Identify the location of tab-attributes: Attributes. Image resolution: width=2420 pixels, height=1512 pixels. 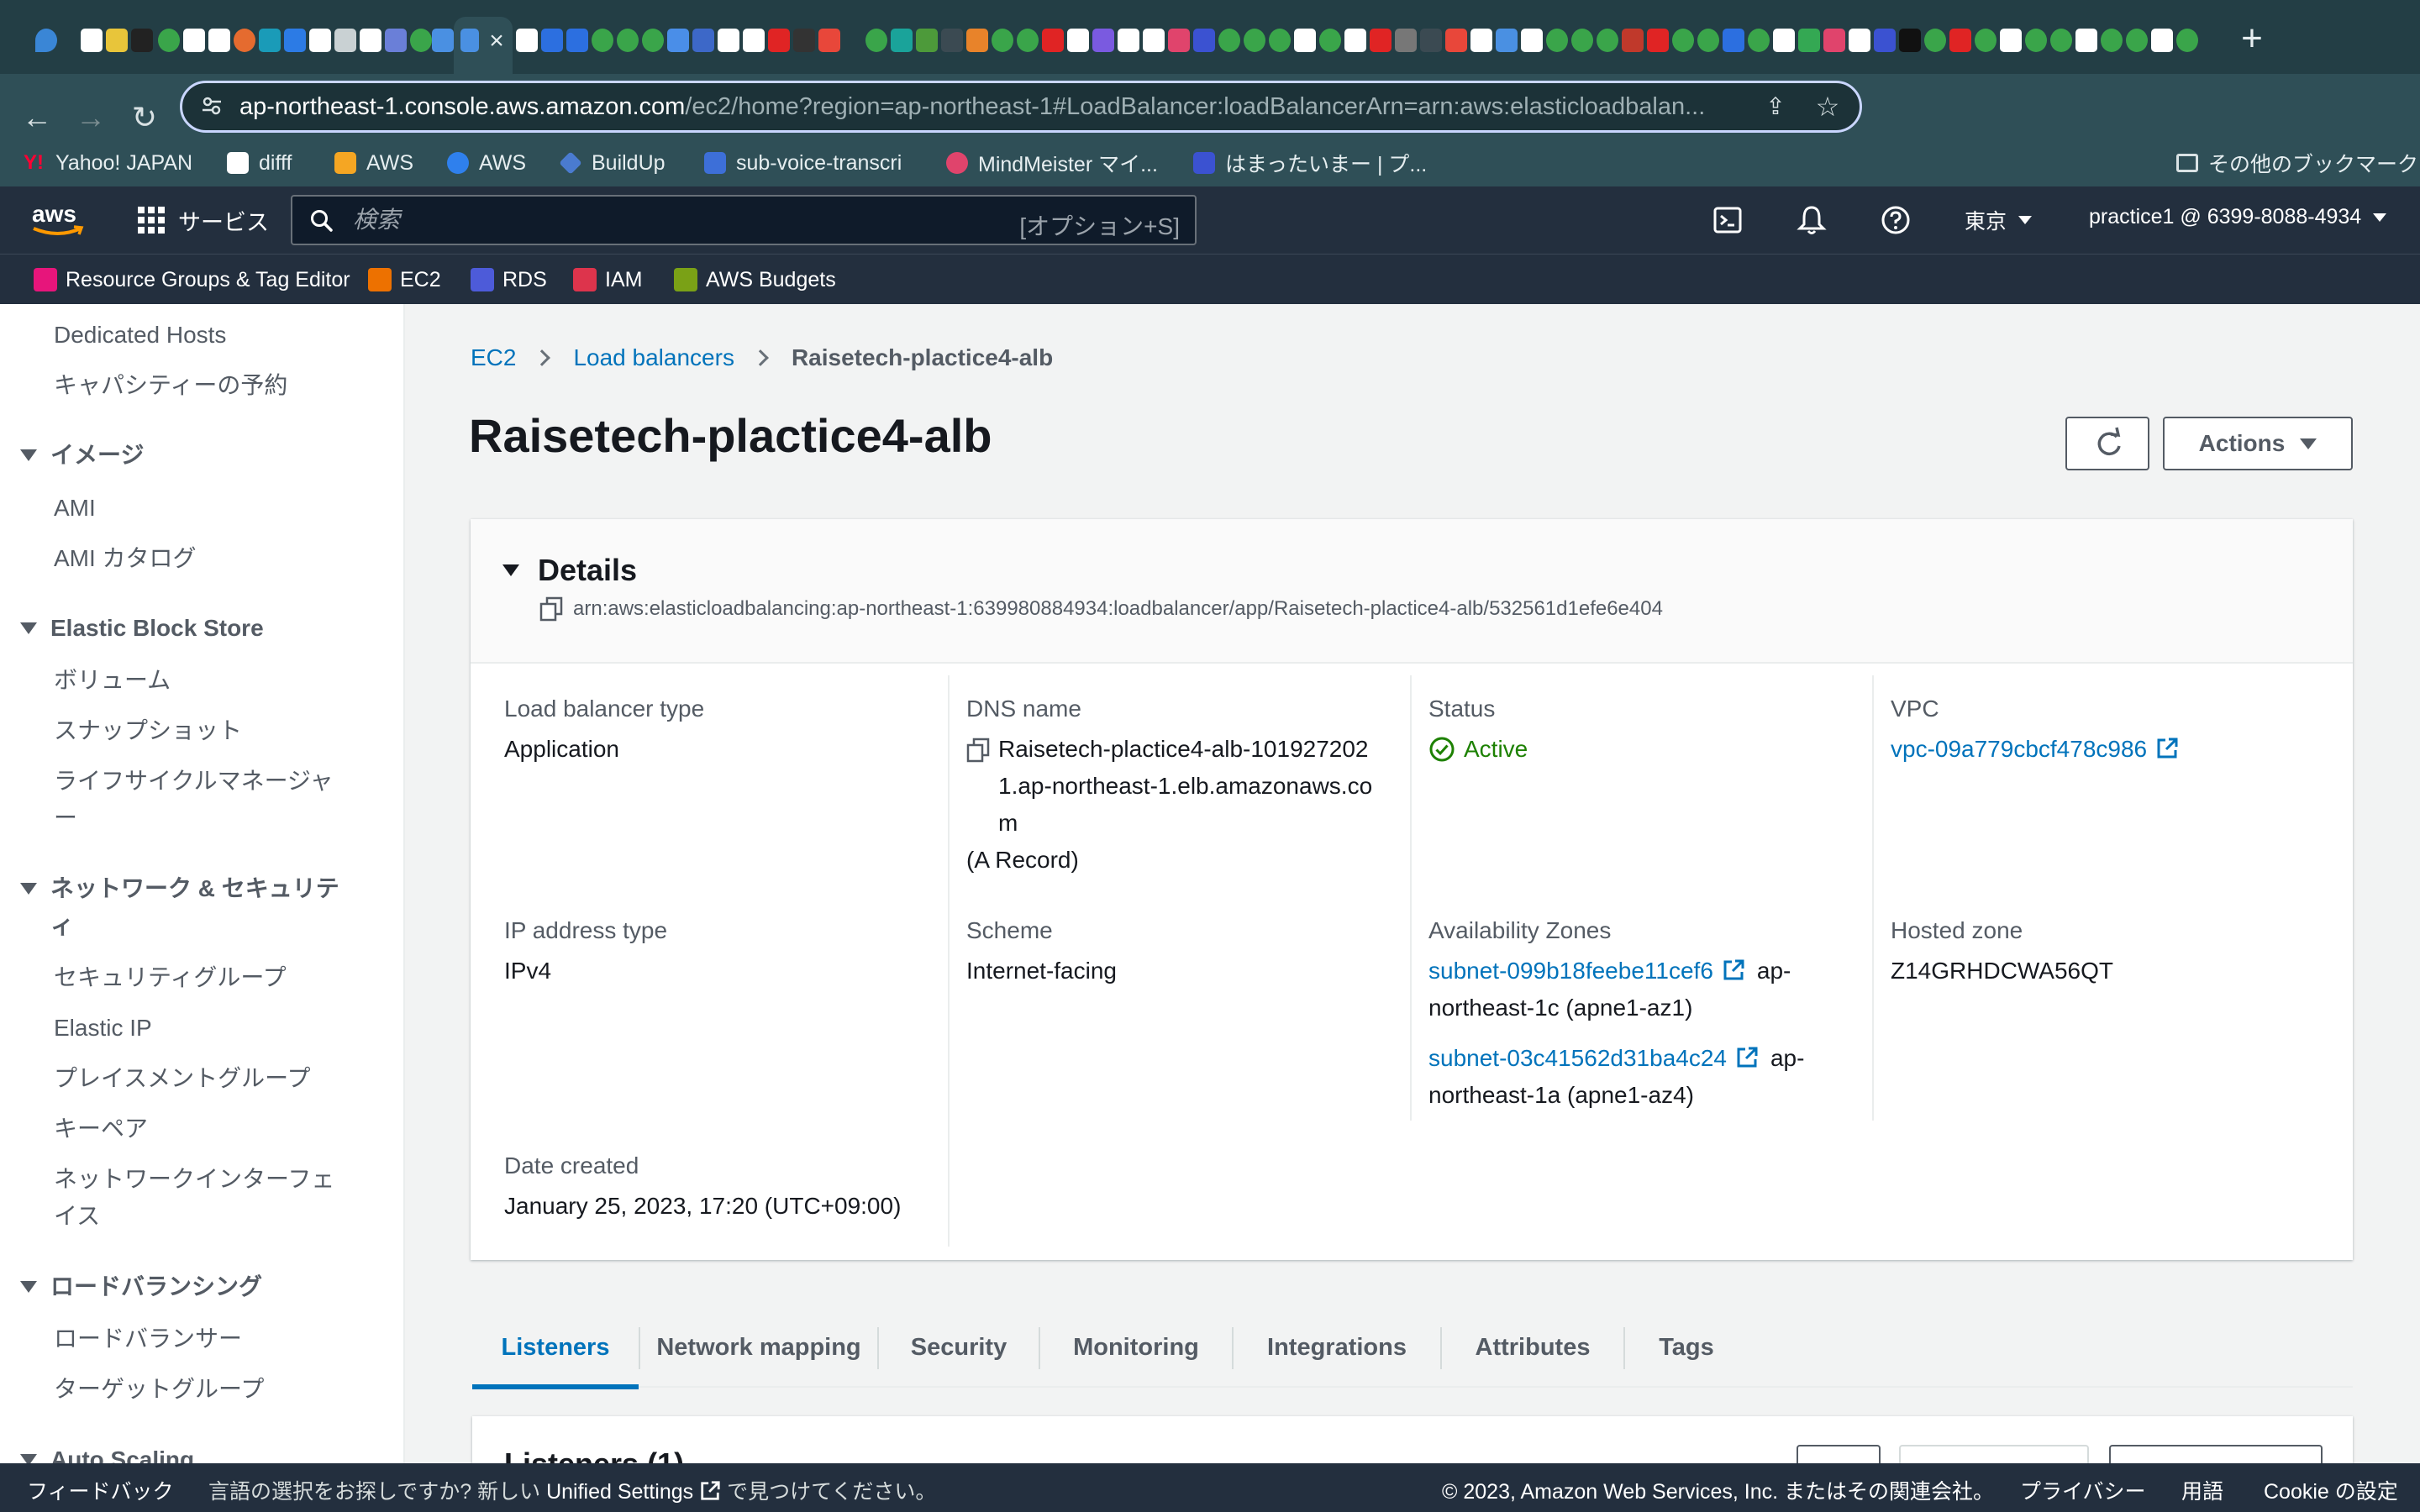
(1532, 1347).